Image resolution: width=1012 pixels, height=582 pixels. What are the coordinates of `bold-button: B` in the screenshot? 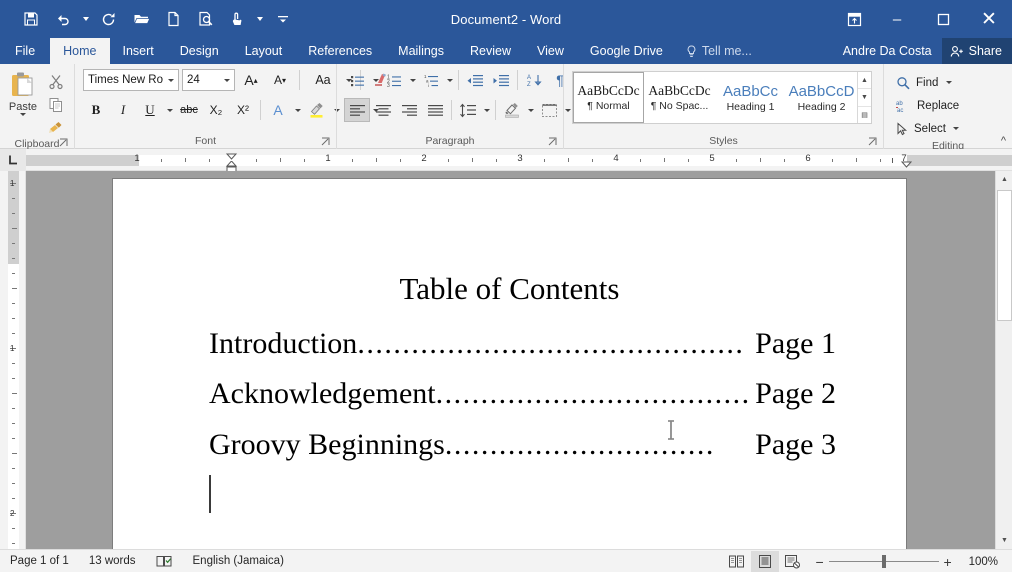 It's located at (96, 110).